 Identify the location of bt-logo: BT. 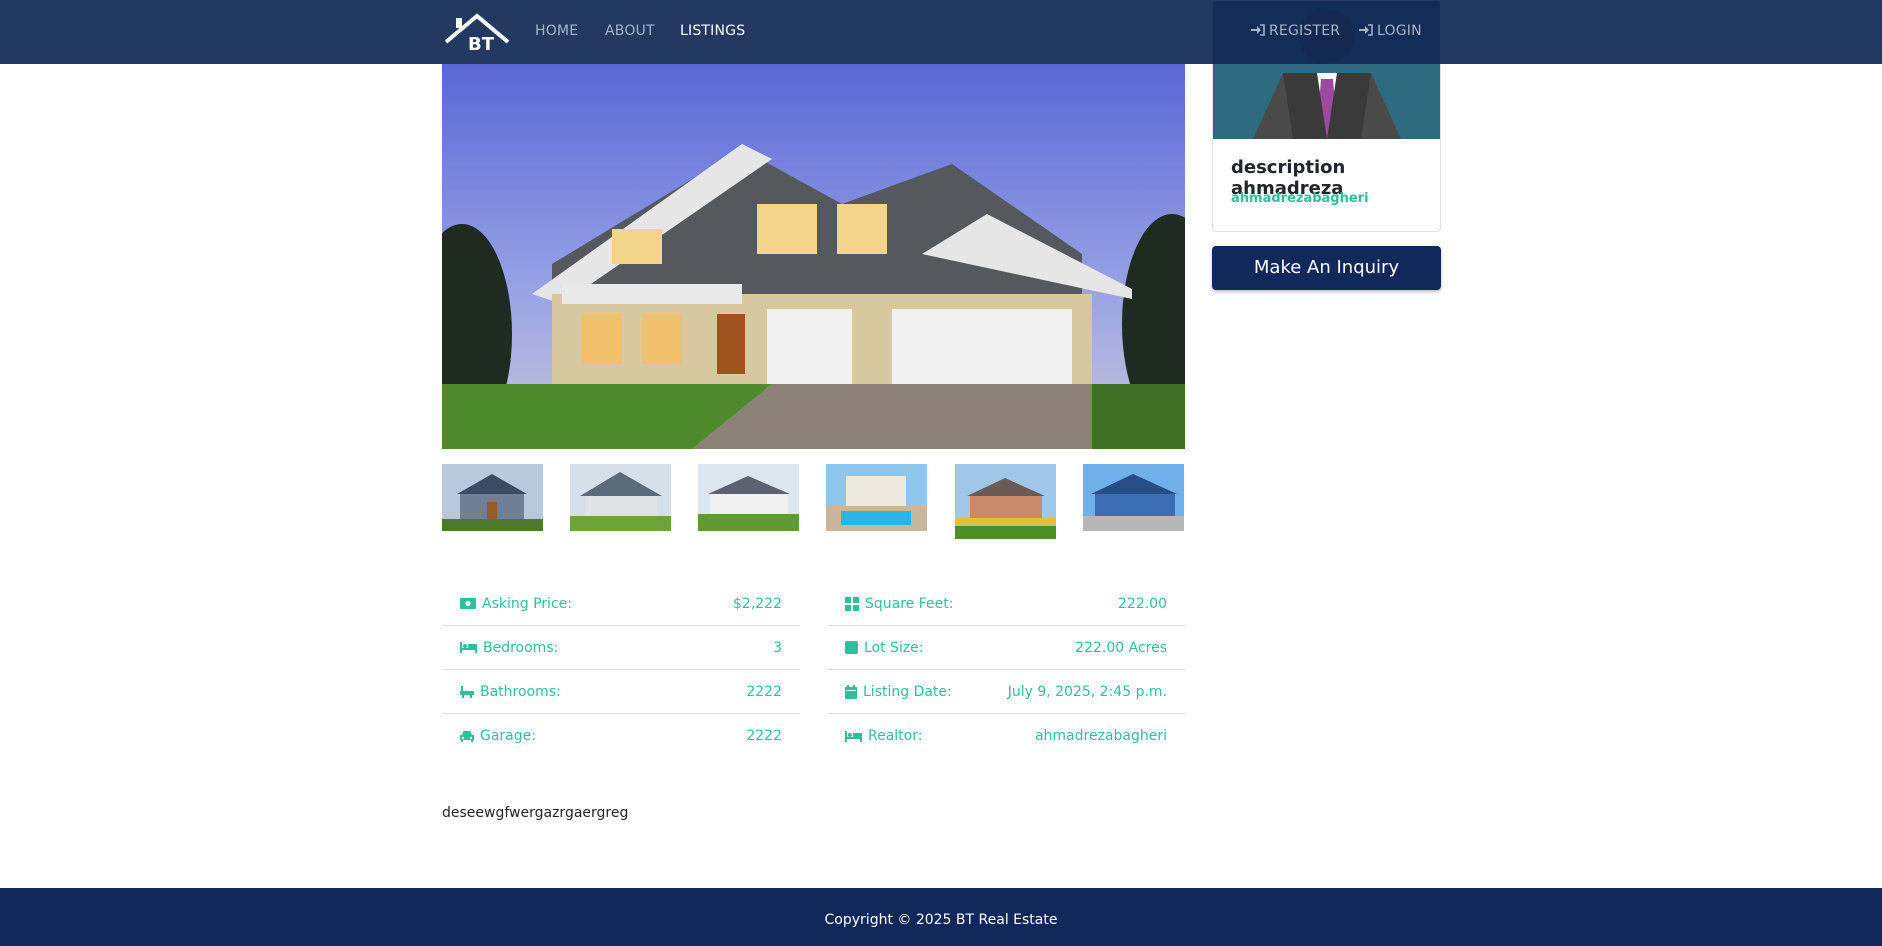
(477, 33).